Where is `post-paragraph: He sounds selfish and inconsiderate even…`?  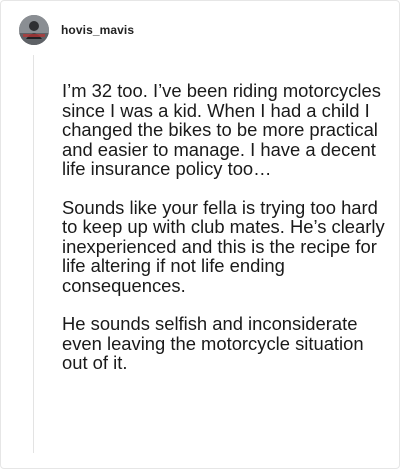 post-paragraph: He sounds selfish and inconsiderate even… is located at coordinates (213, 343).